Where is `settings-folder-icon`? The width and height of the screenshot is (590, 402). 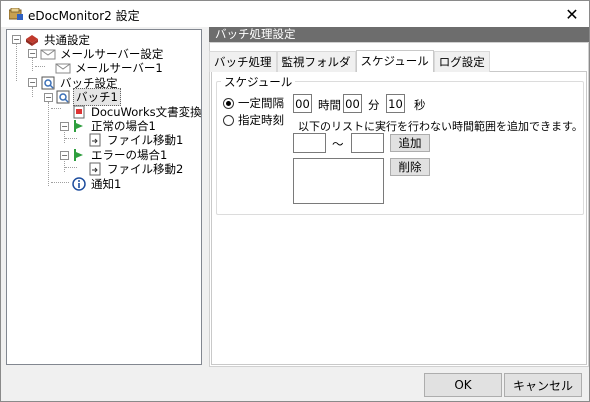 settings-folder-icon is located at coordinates (32, 40).